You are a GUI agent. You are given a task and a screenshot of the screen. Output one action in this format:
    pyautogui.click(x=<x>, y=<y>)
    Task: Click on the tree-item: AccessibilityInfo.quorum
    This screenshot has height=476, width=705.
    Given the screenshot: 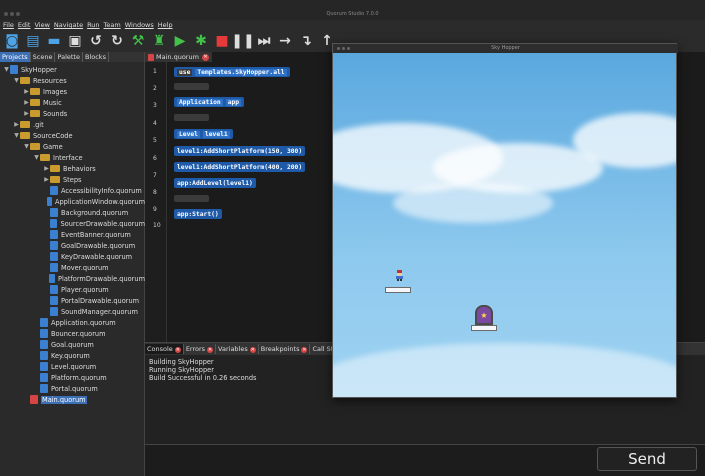 What is the action you would take?
    pyautogui.click(x=72, y=190)
    